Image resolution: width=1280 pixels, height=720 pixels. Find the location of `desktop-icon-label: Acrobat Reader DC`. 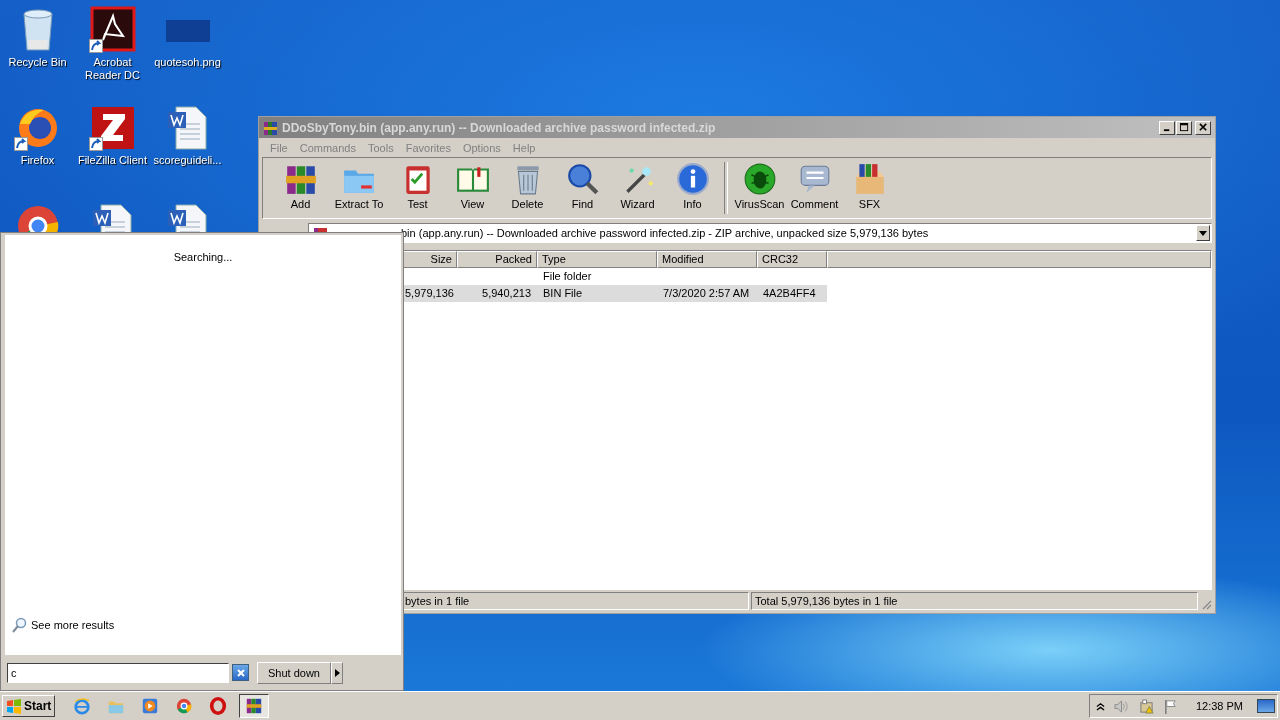

desktop-icon-label: Acrobat Reader DC is located at coordinates (112, 69).